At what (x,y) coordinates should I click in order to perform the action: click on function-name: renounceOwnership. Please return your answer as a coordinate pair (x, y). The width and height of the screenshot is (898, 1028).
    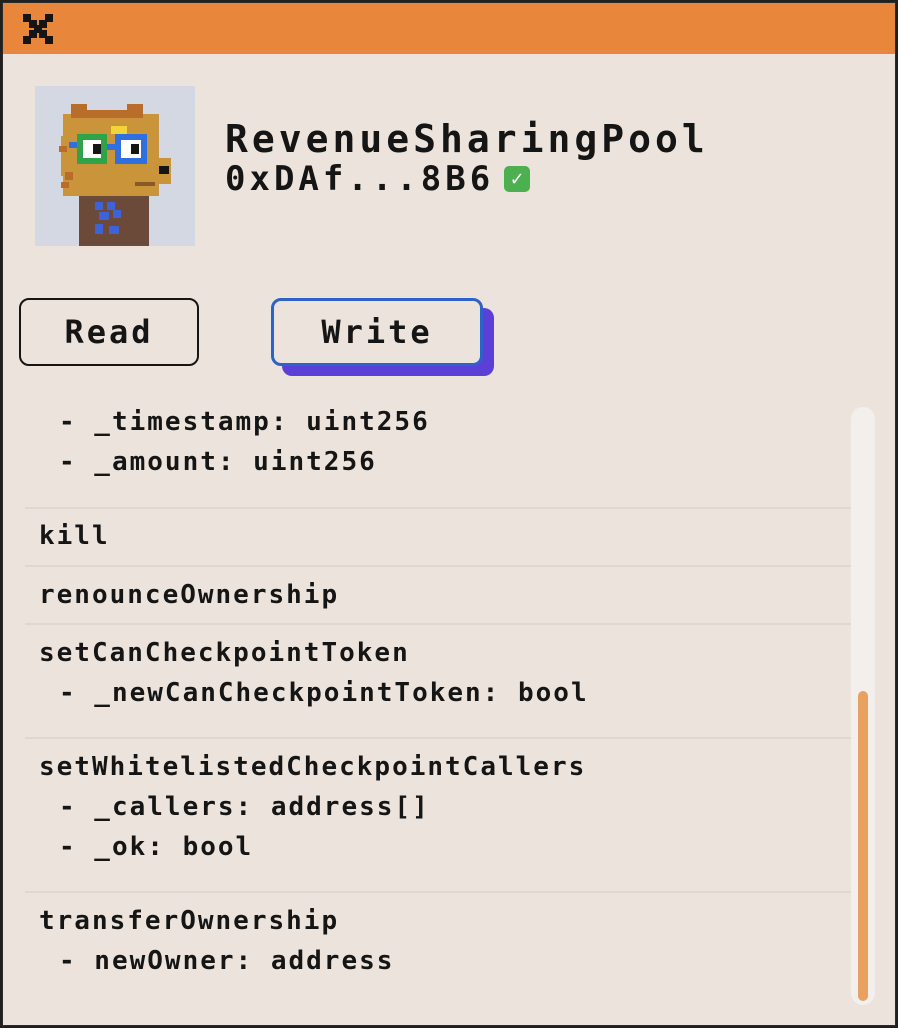
    Looking at the image, I should click on (189, 595).